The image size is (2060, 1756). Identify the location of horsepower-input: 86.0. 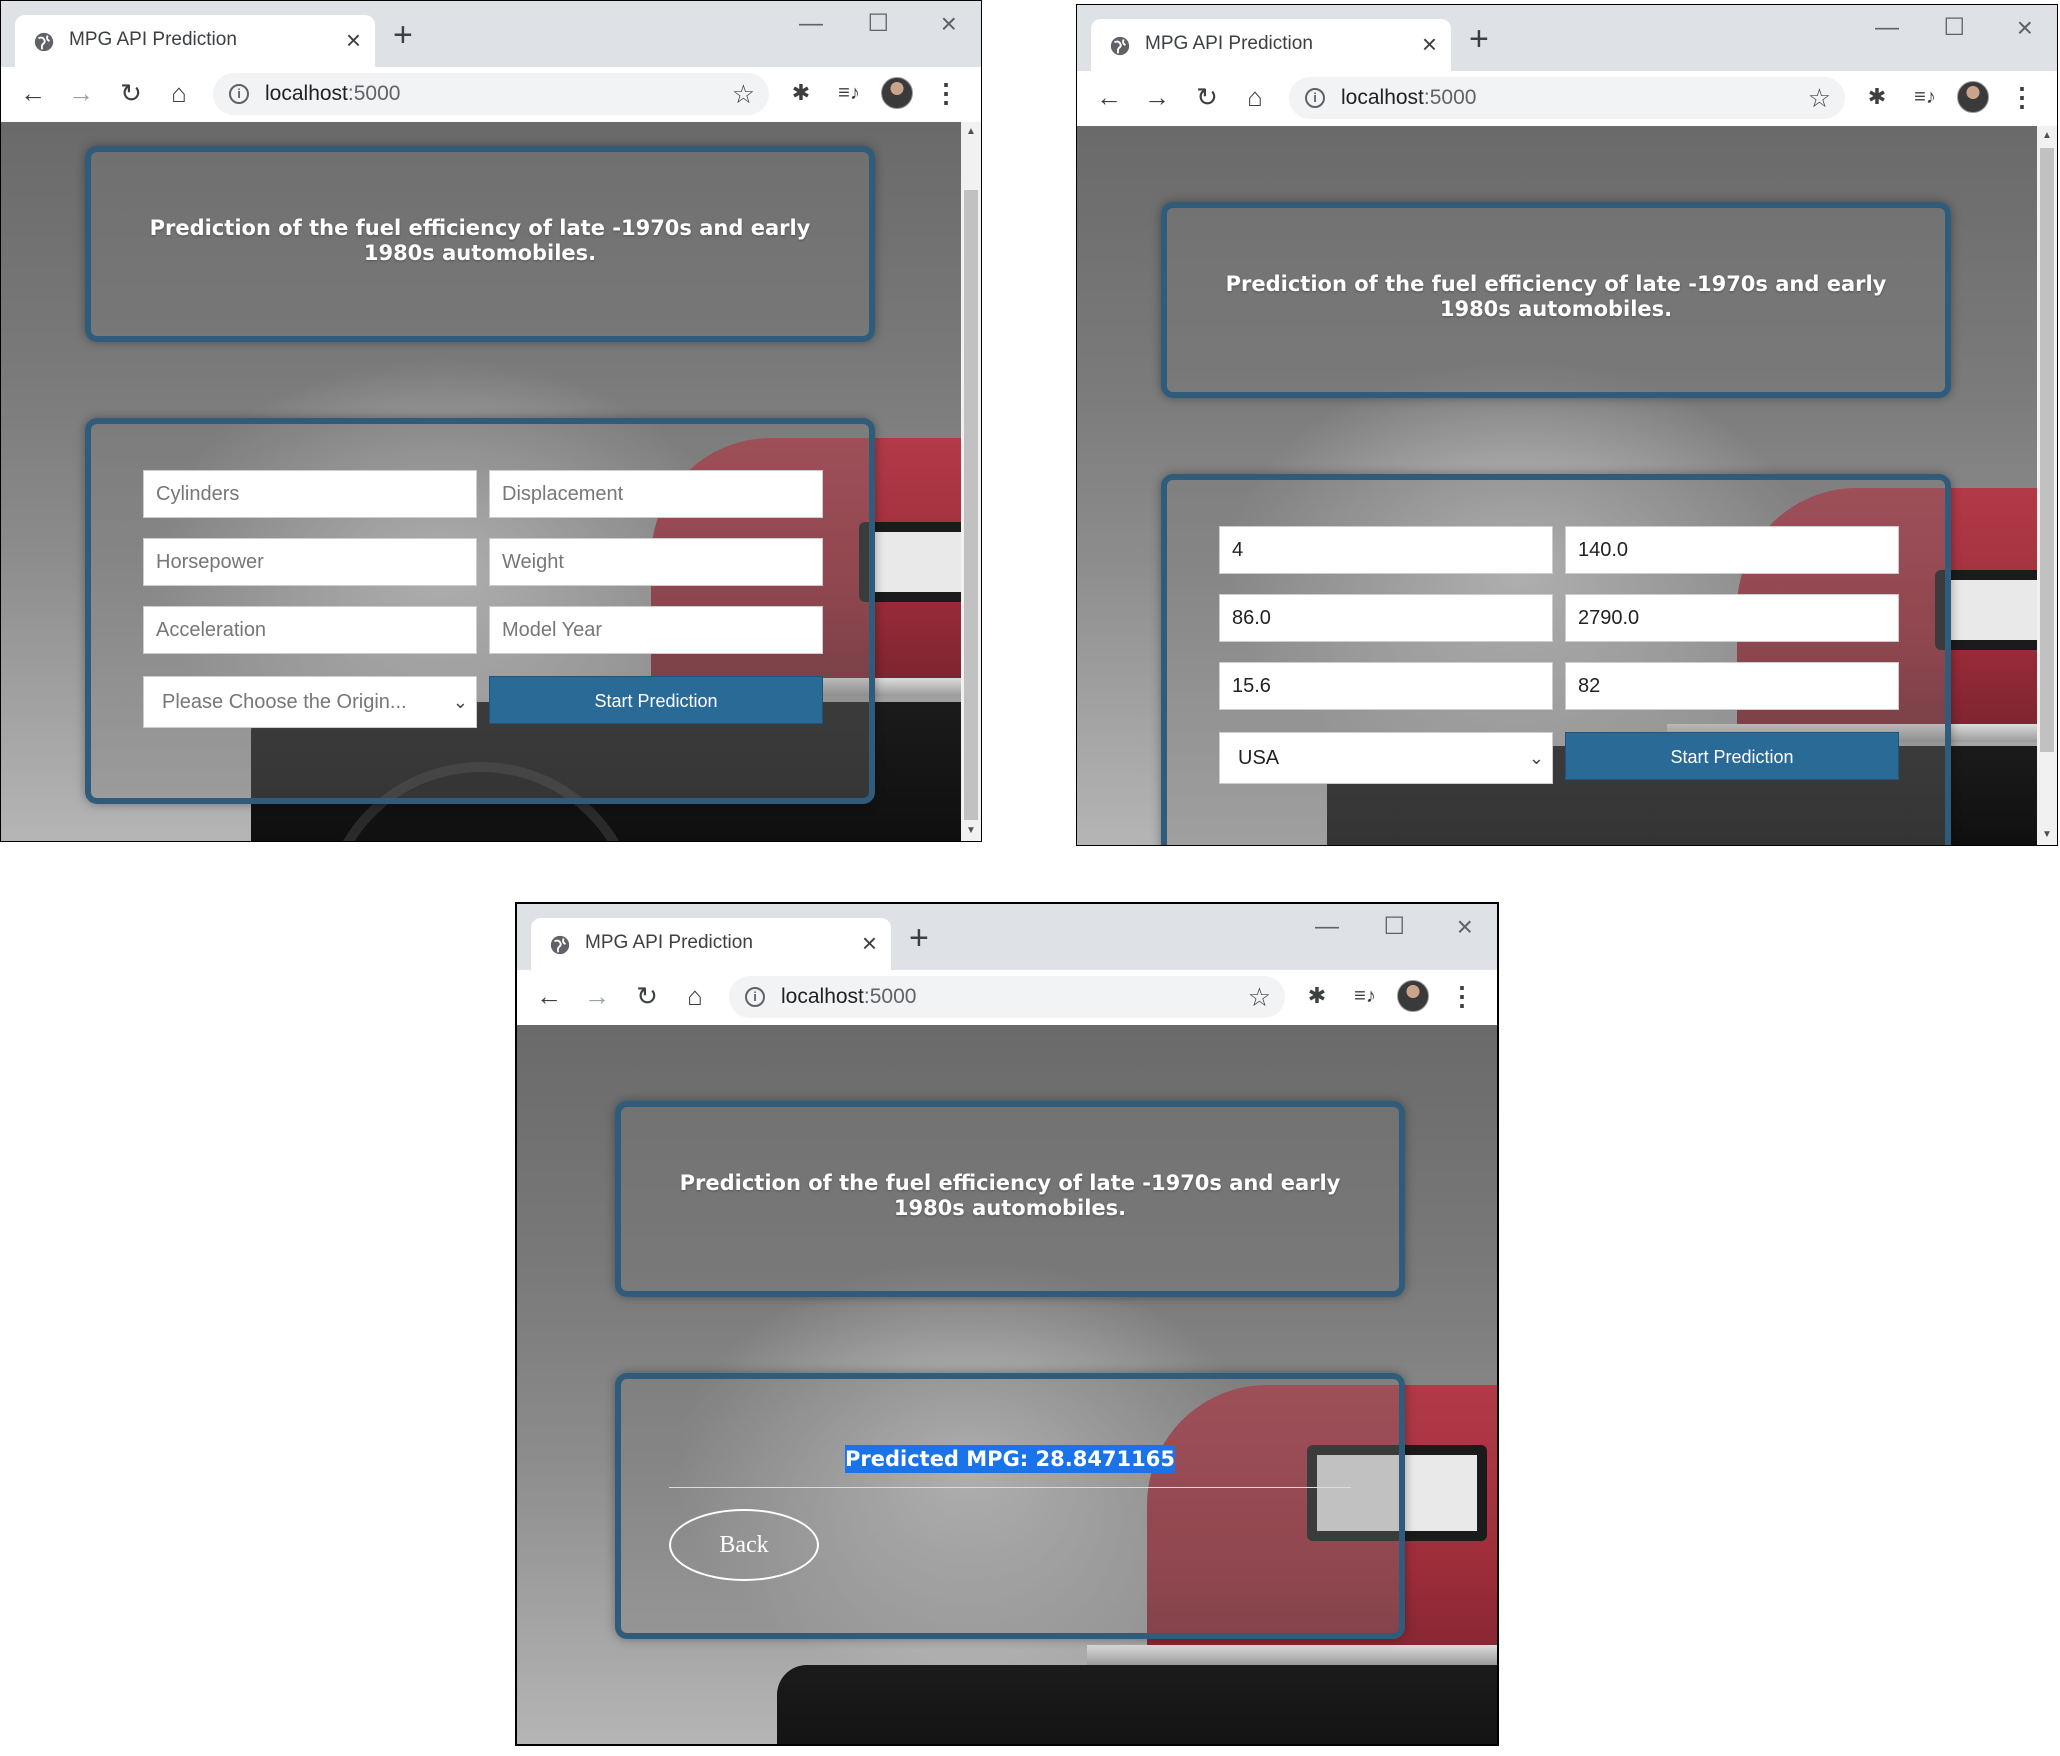
(1386, 618).